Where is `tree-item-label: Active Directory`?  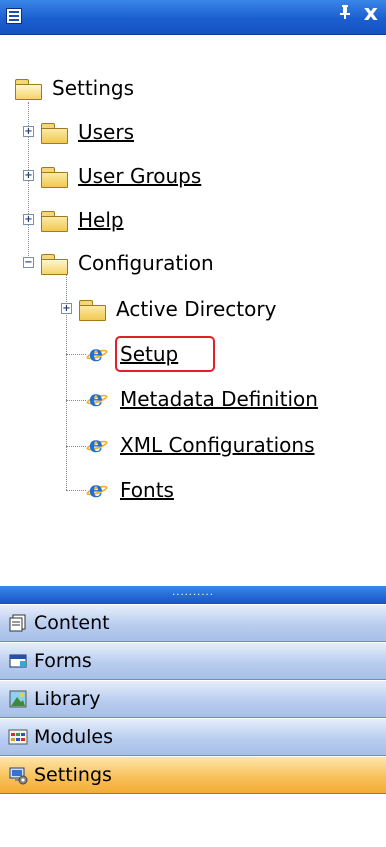
tree-item-label: Active Directory is located at coordinates (196, 309).